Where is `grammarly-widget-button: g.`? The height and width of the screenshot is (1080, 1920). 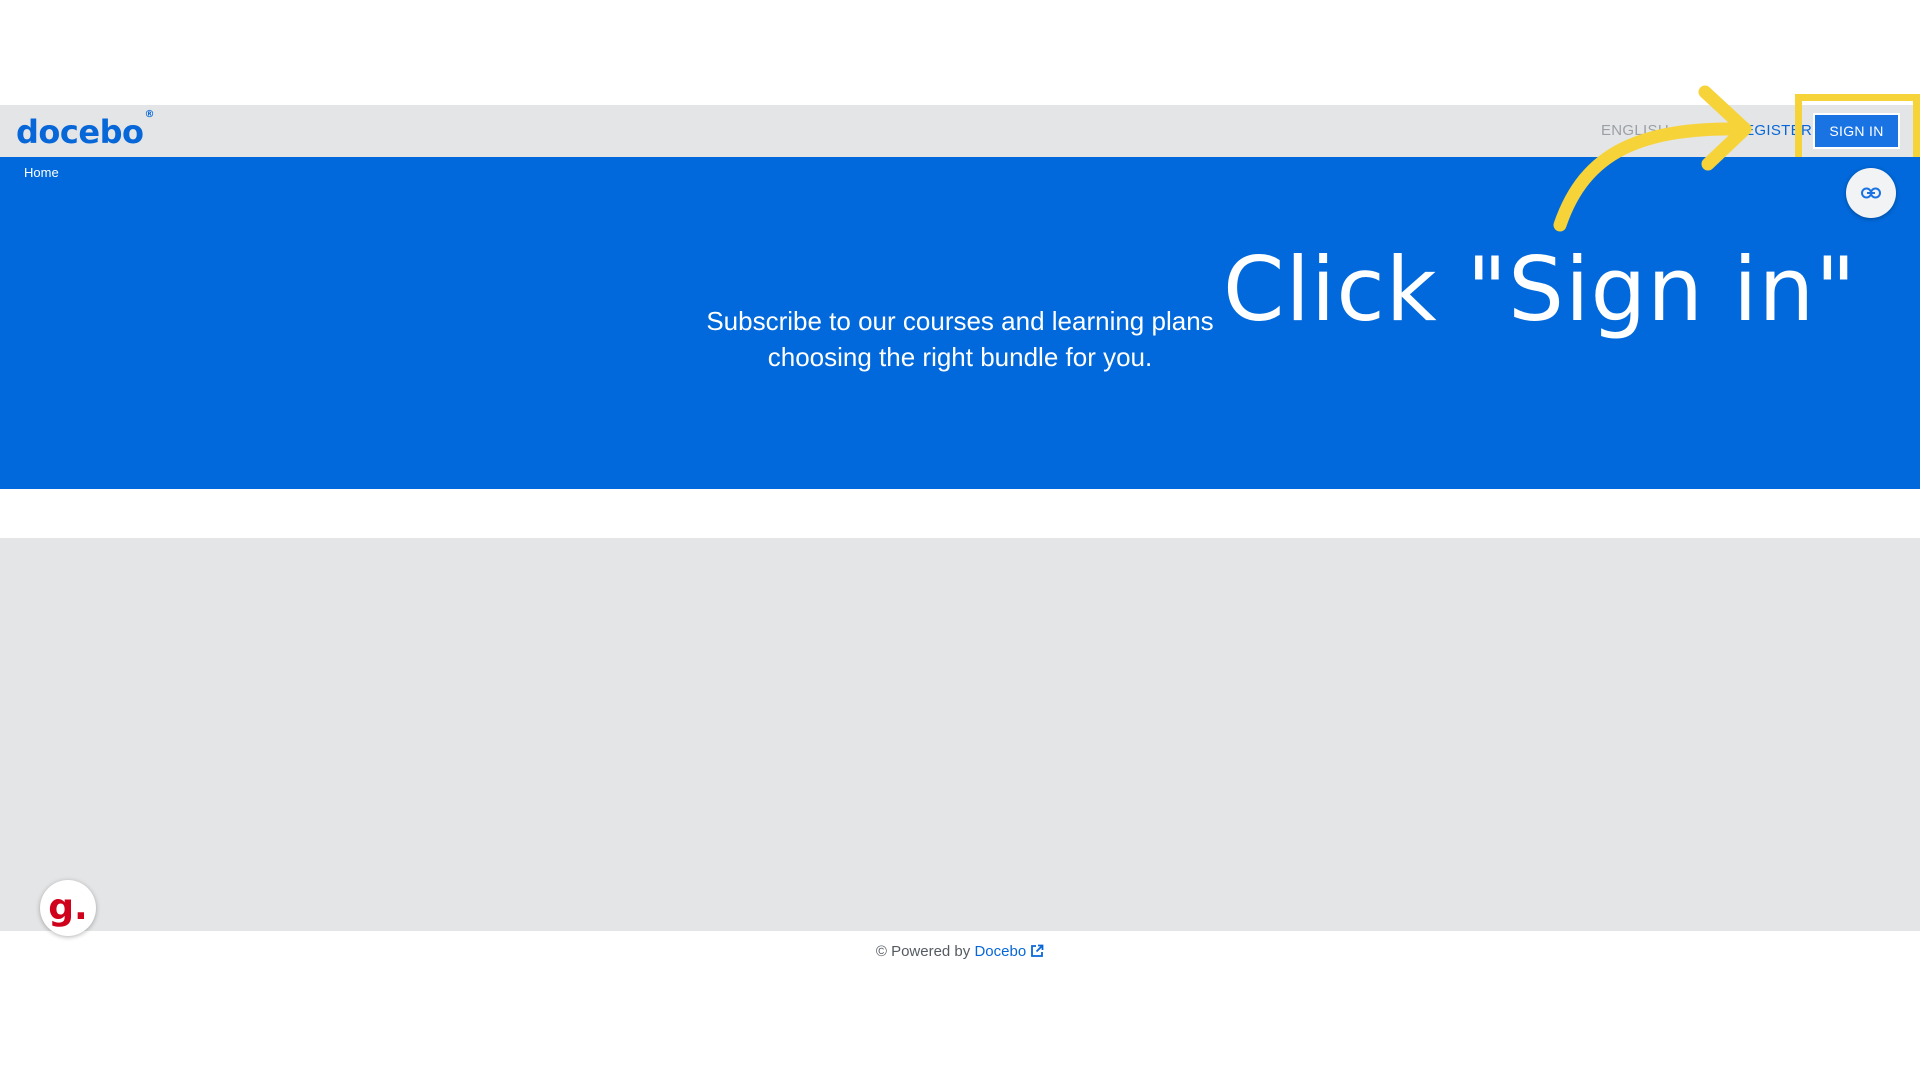
grammarly-widget-button: g. is located at coordinates (68, 908).